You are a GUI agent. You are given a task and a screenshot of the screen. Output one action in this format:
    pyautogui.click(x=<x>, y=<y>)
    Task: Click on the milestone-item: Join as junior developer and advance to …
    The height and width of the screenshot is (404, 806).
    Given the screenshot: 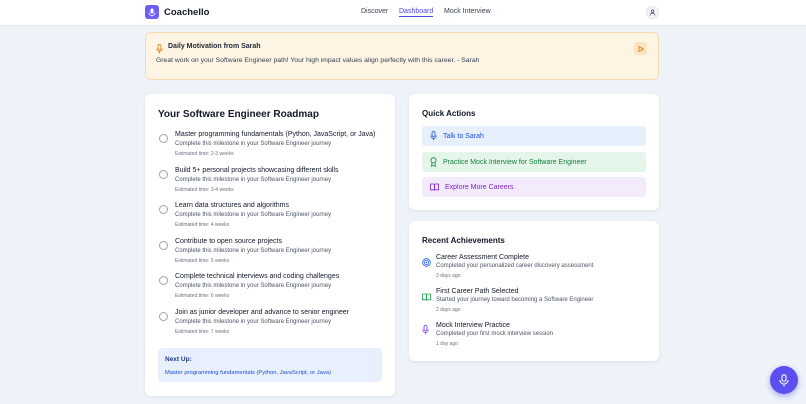 What is the action you would take?
    pyautogui.click(x=273, y=325)
    